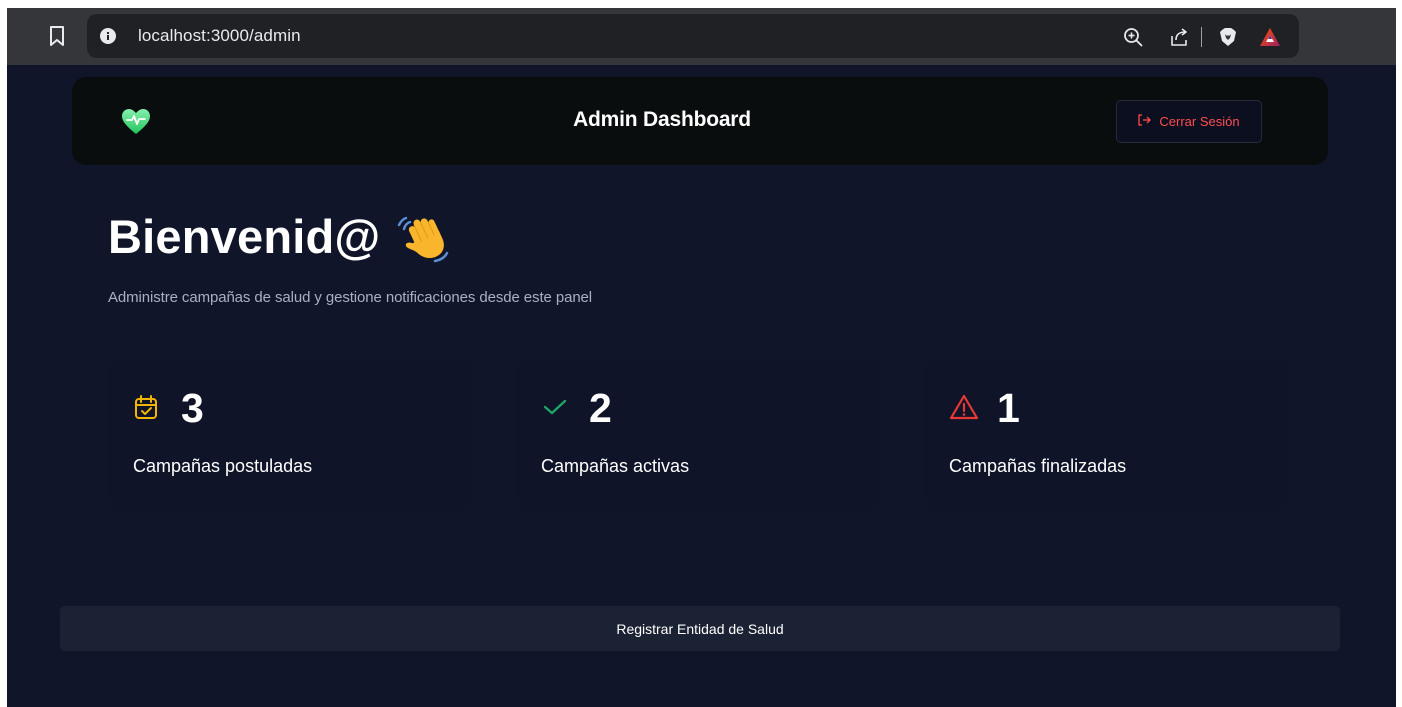 Image resolution: width=1402 pixels, height=707 pixels. What do you see at coordinates (1201, 37) in the screenshot?
I see `toolbar-divider` at bounding box center [1201, 37].